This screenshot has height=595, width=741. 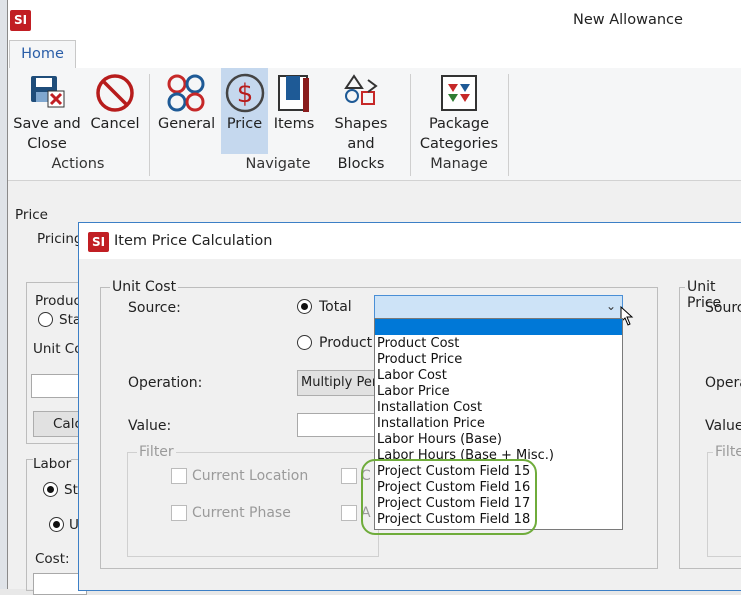 I want to click on source-total-label: Total, so click(x=335, y=307).